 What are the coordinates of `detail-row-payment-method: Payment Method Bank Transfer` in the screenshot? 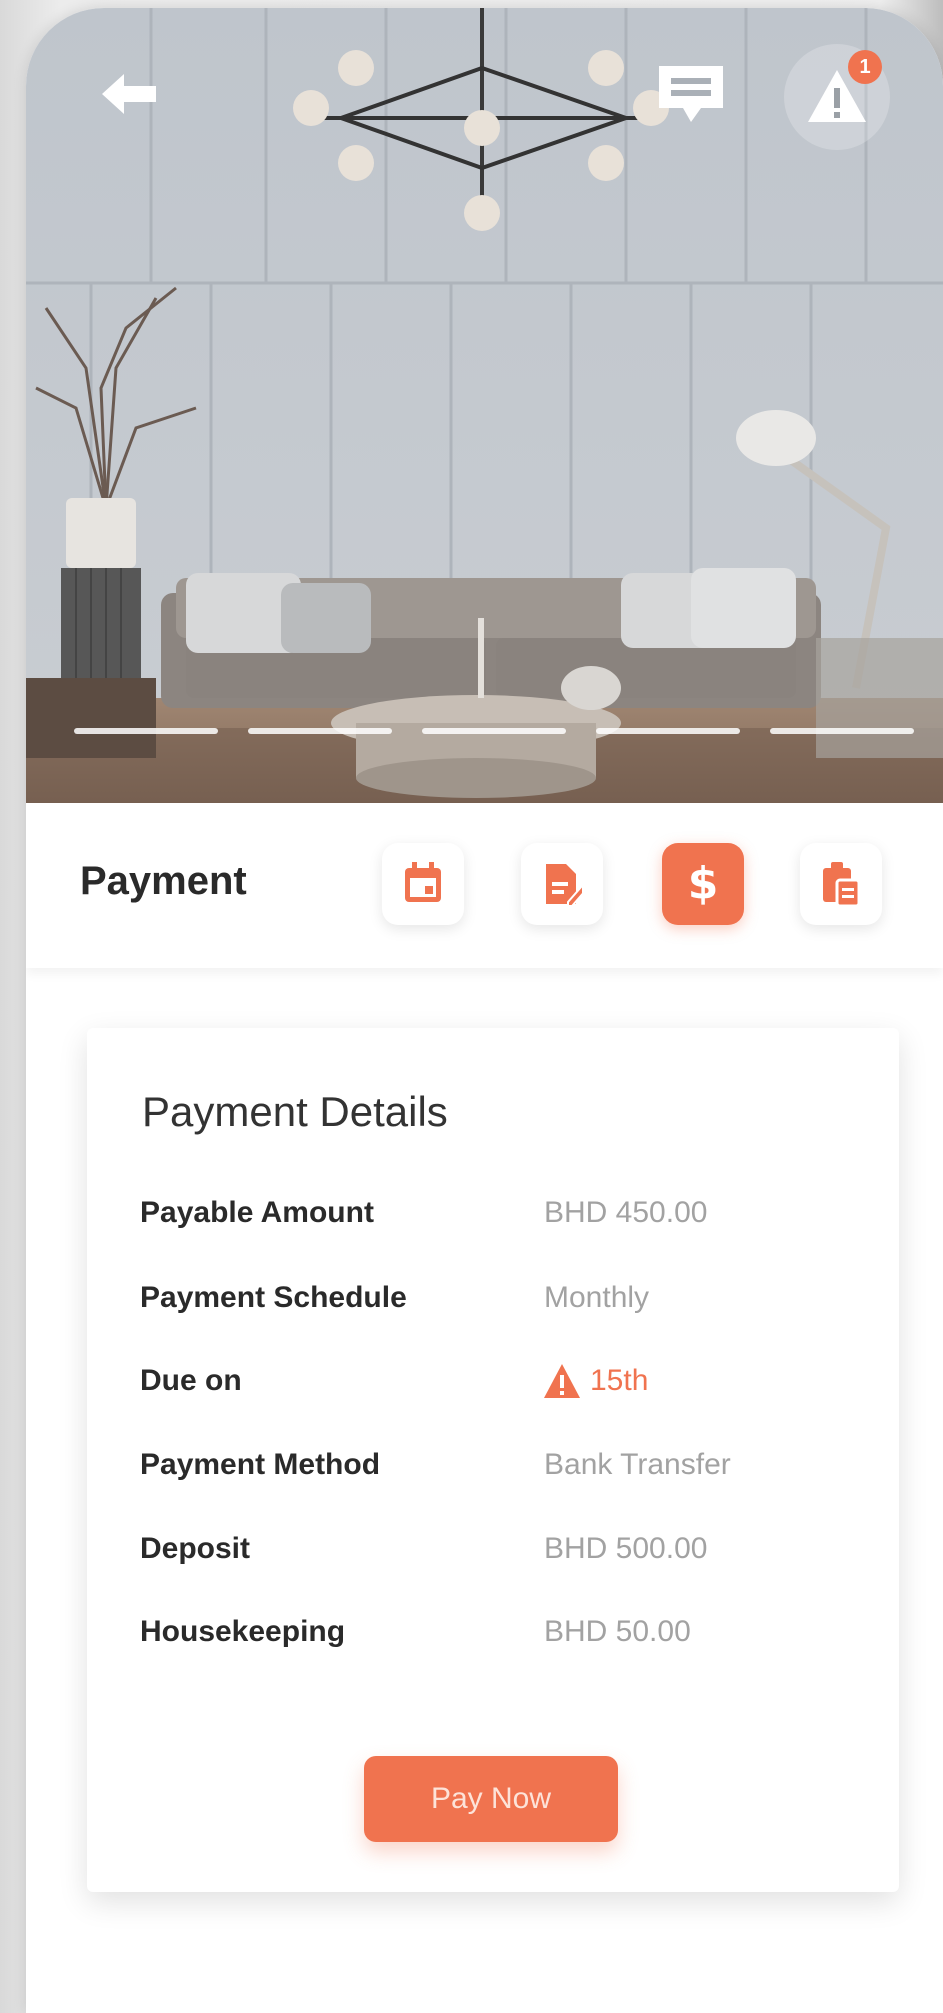 It's located at (500, 1473).